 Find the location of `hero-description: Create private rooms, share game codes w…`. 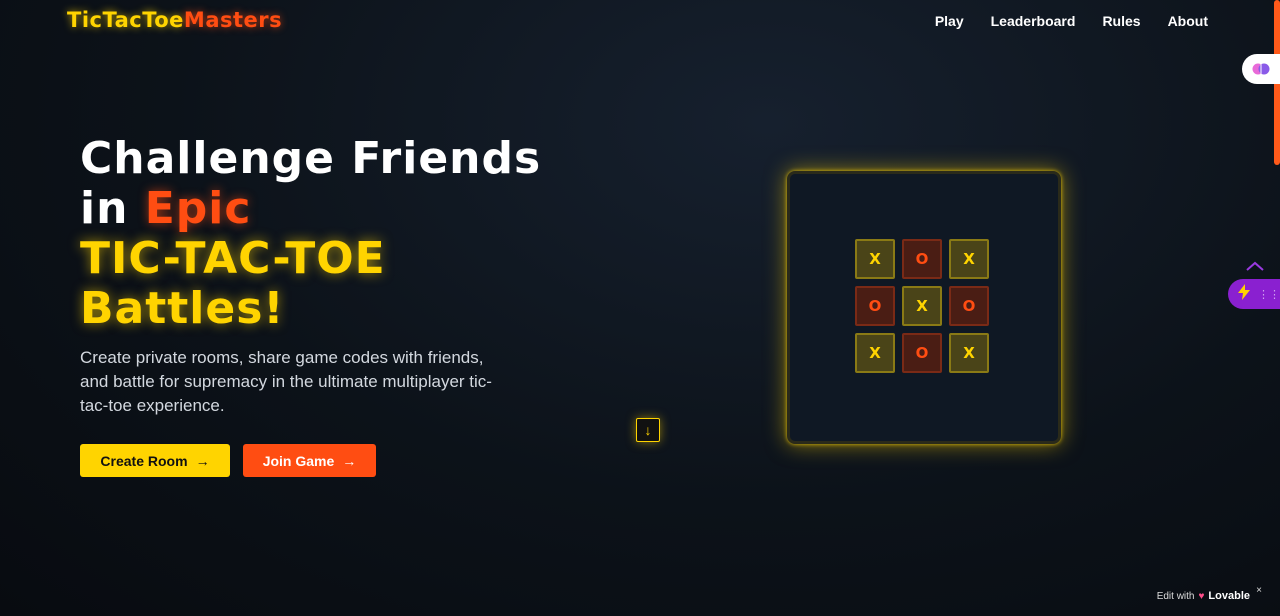

hero-description: Create private rooms, share game codes w… is located at coordinates (286, 381).